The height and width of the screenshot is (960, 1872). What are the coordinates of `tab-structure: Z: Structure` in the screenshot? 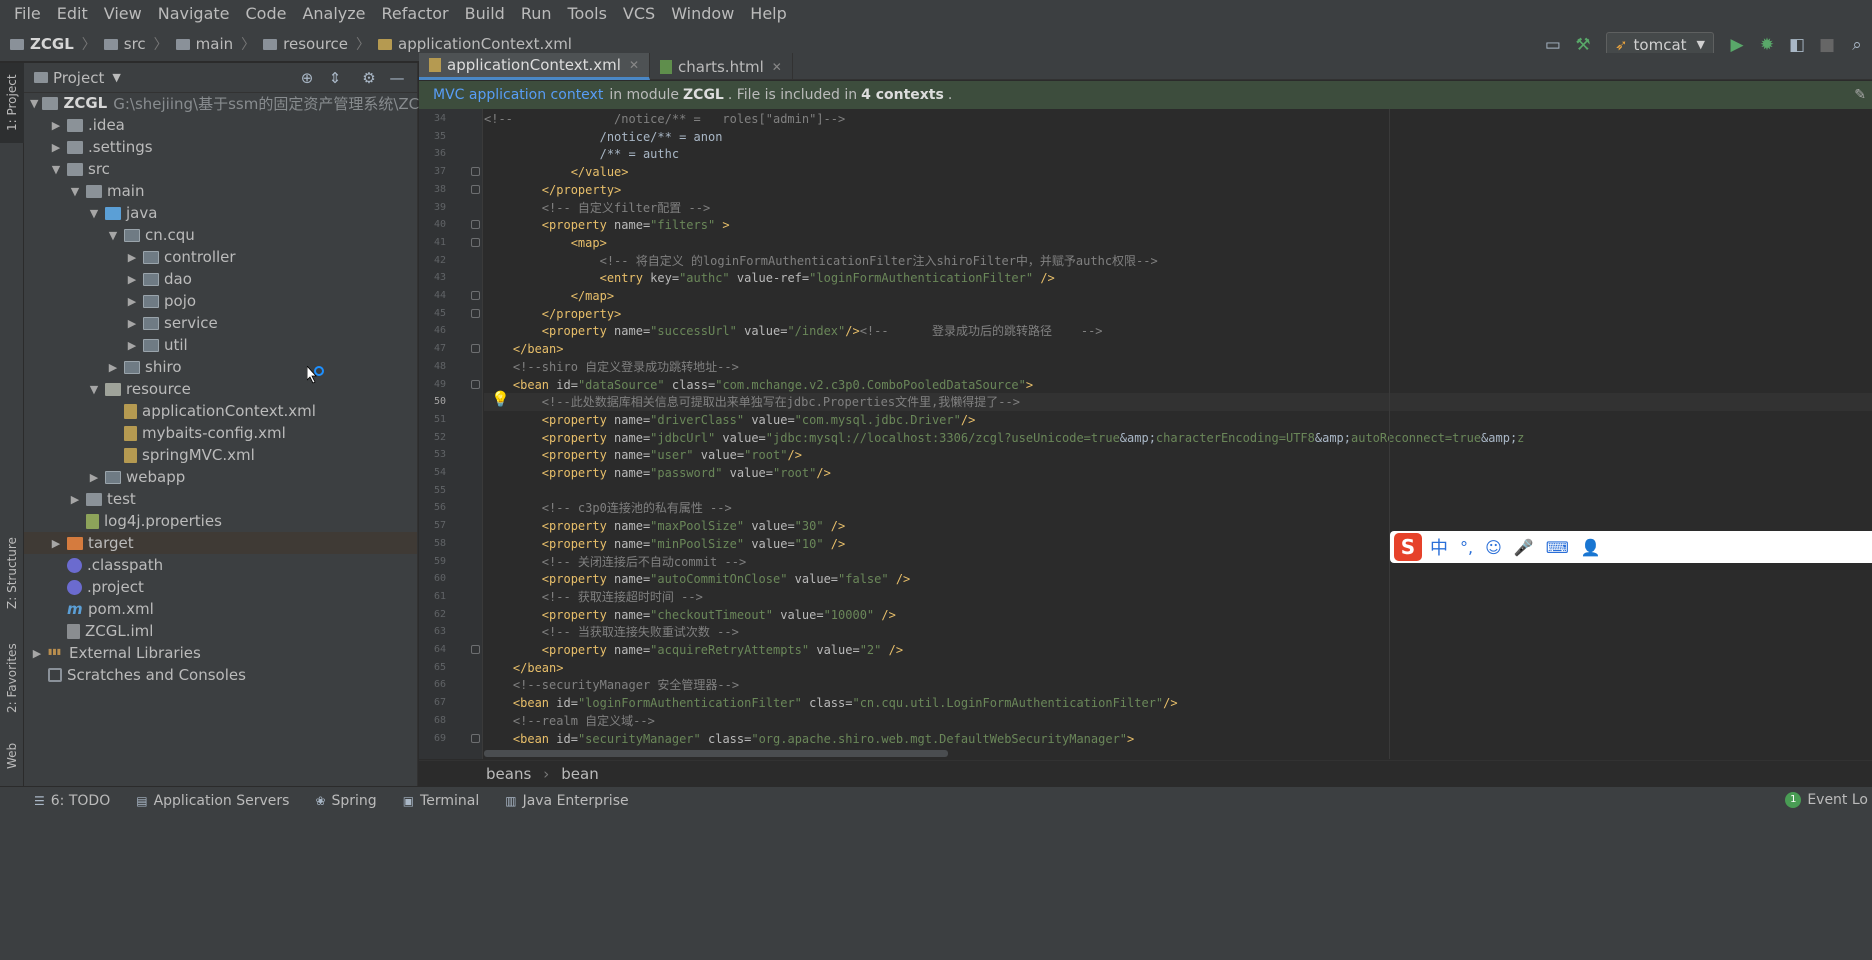 It's located at (12, 573).